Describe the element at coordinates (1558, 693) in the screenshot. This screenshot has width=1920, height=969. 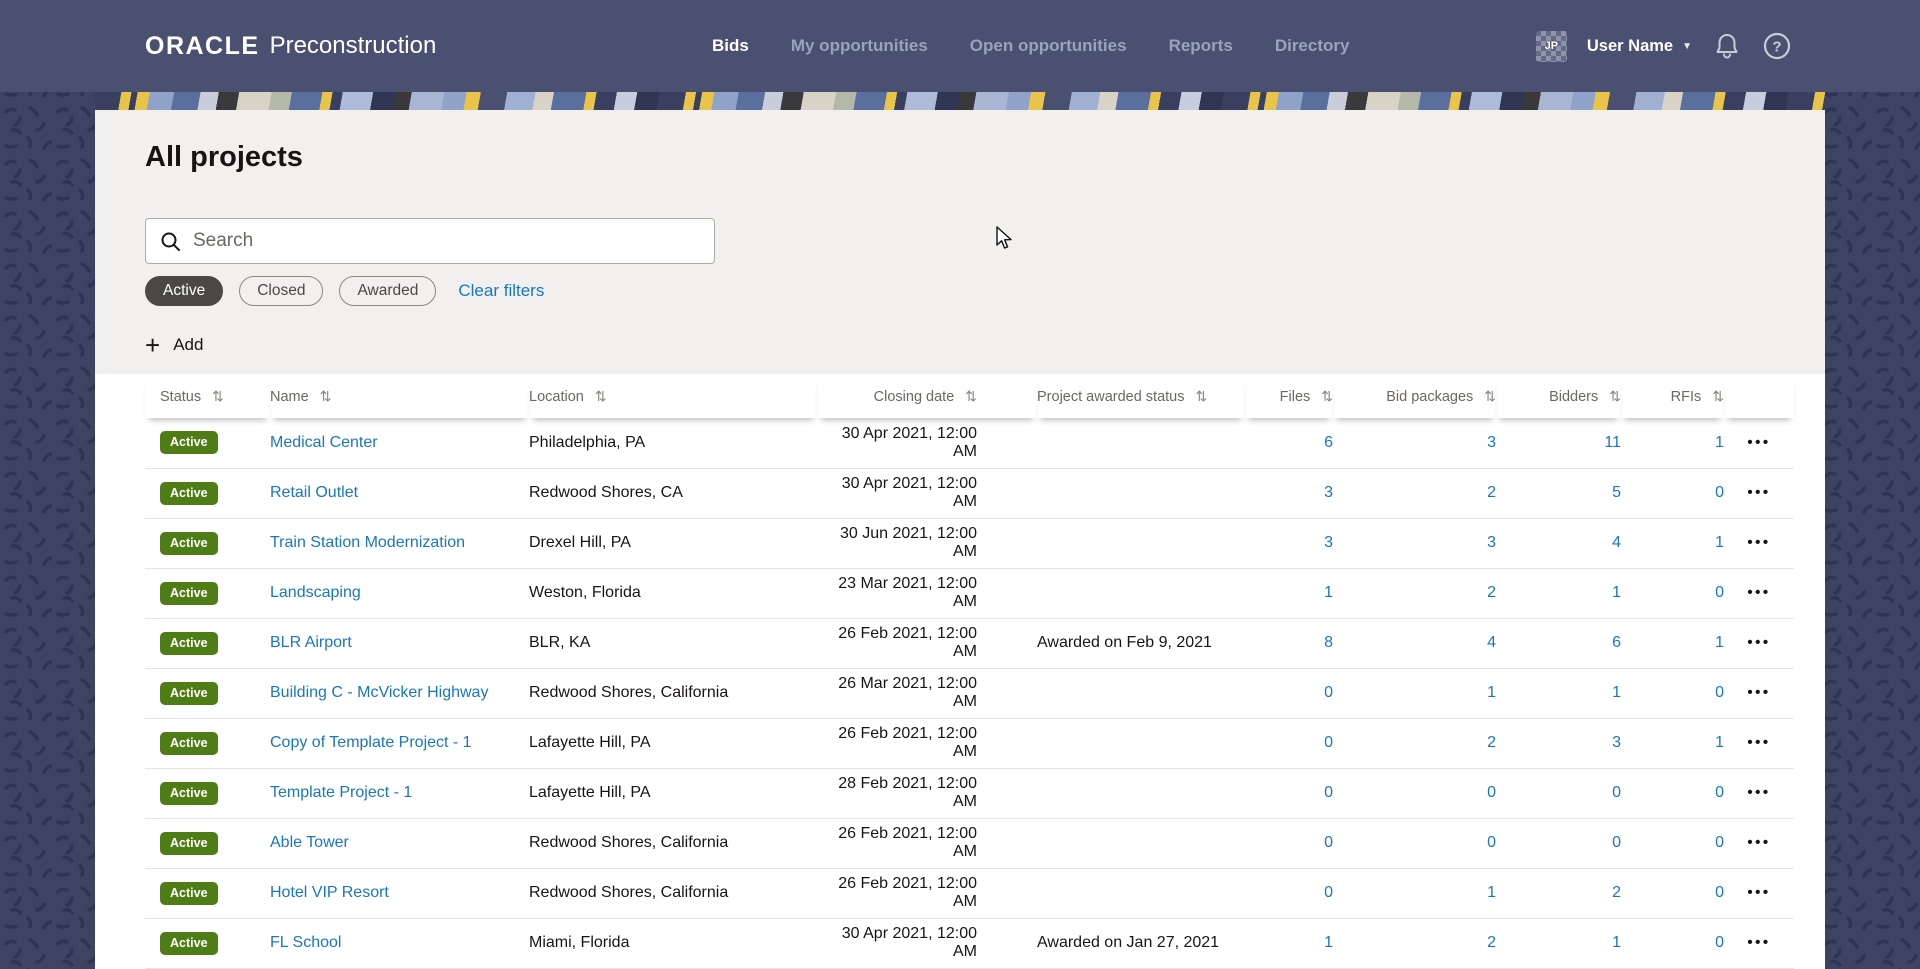
I see `bidders-cell: 1` at that location.